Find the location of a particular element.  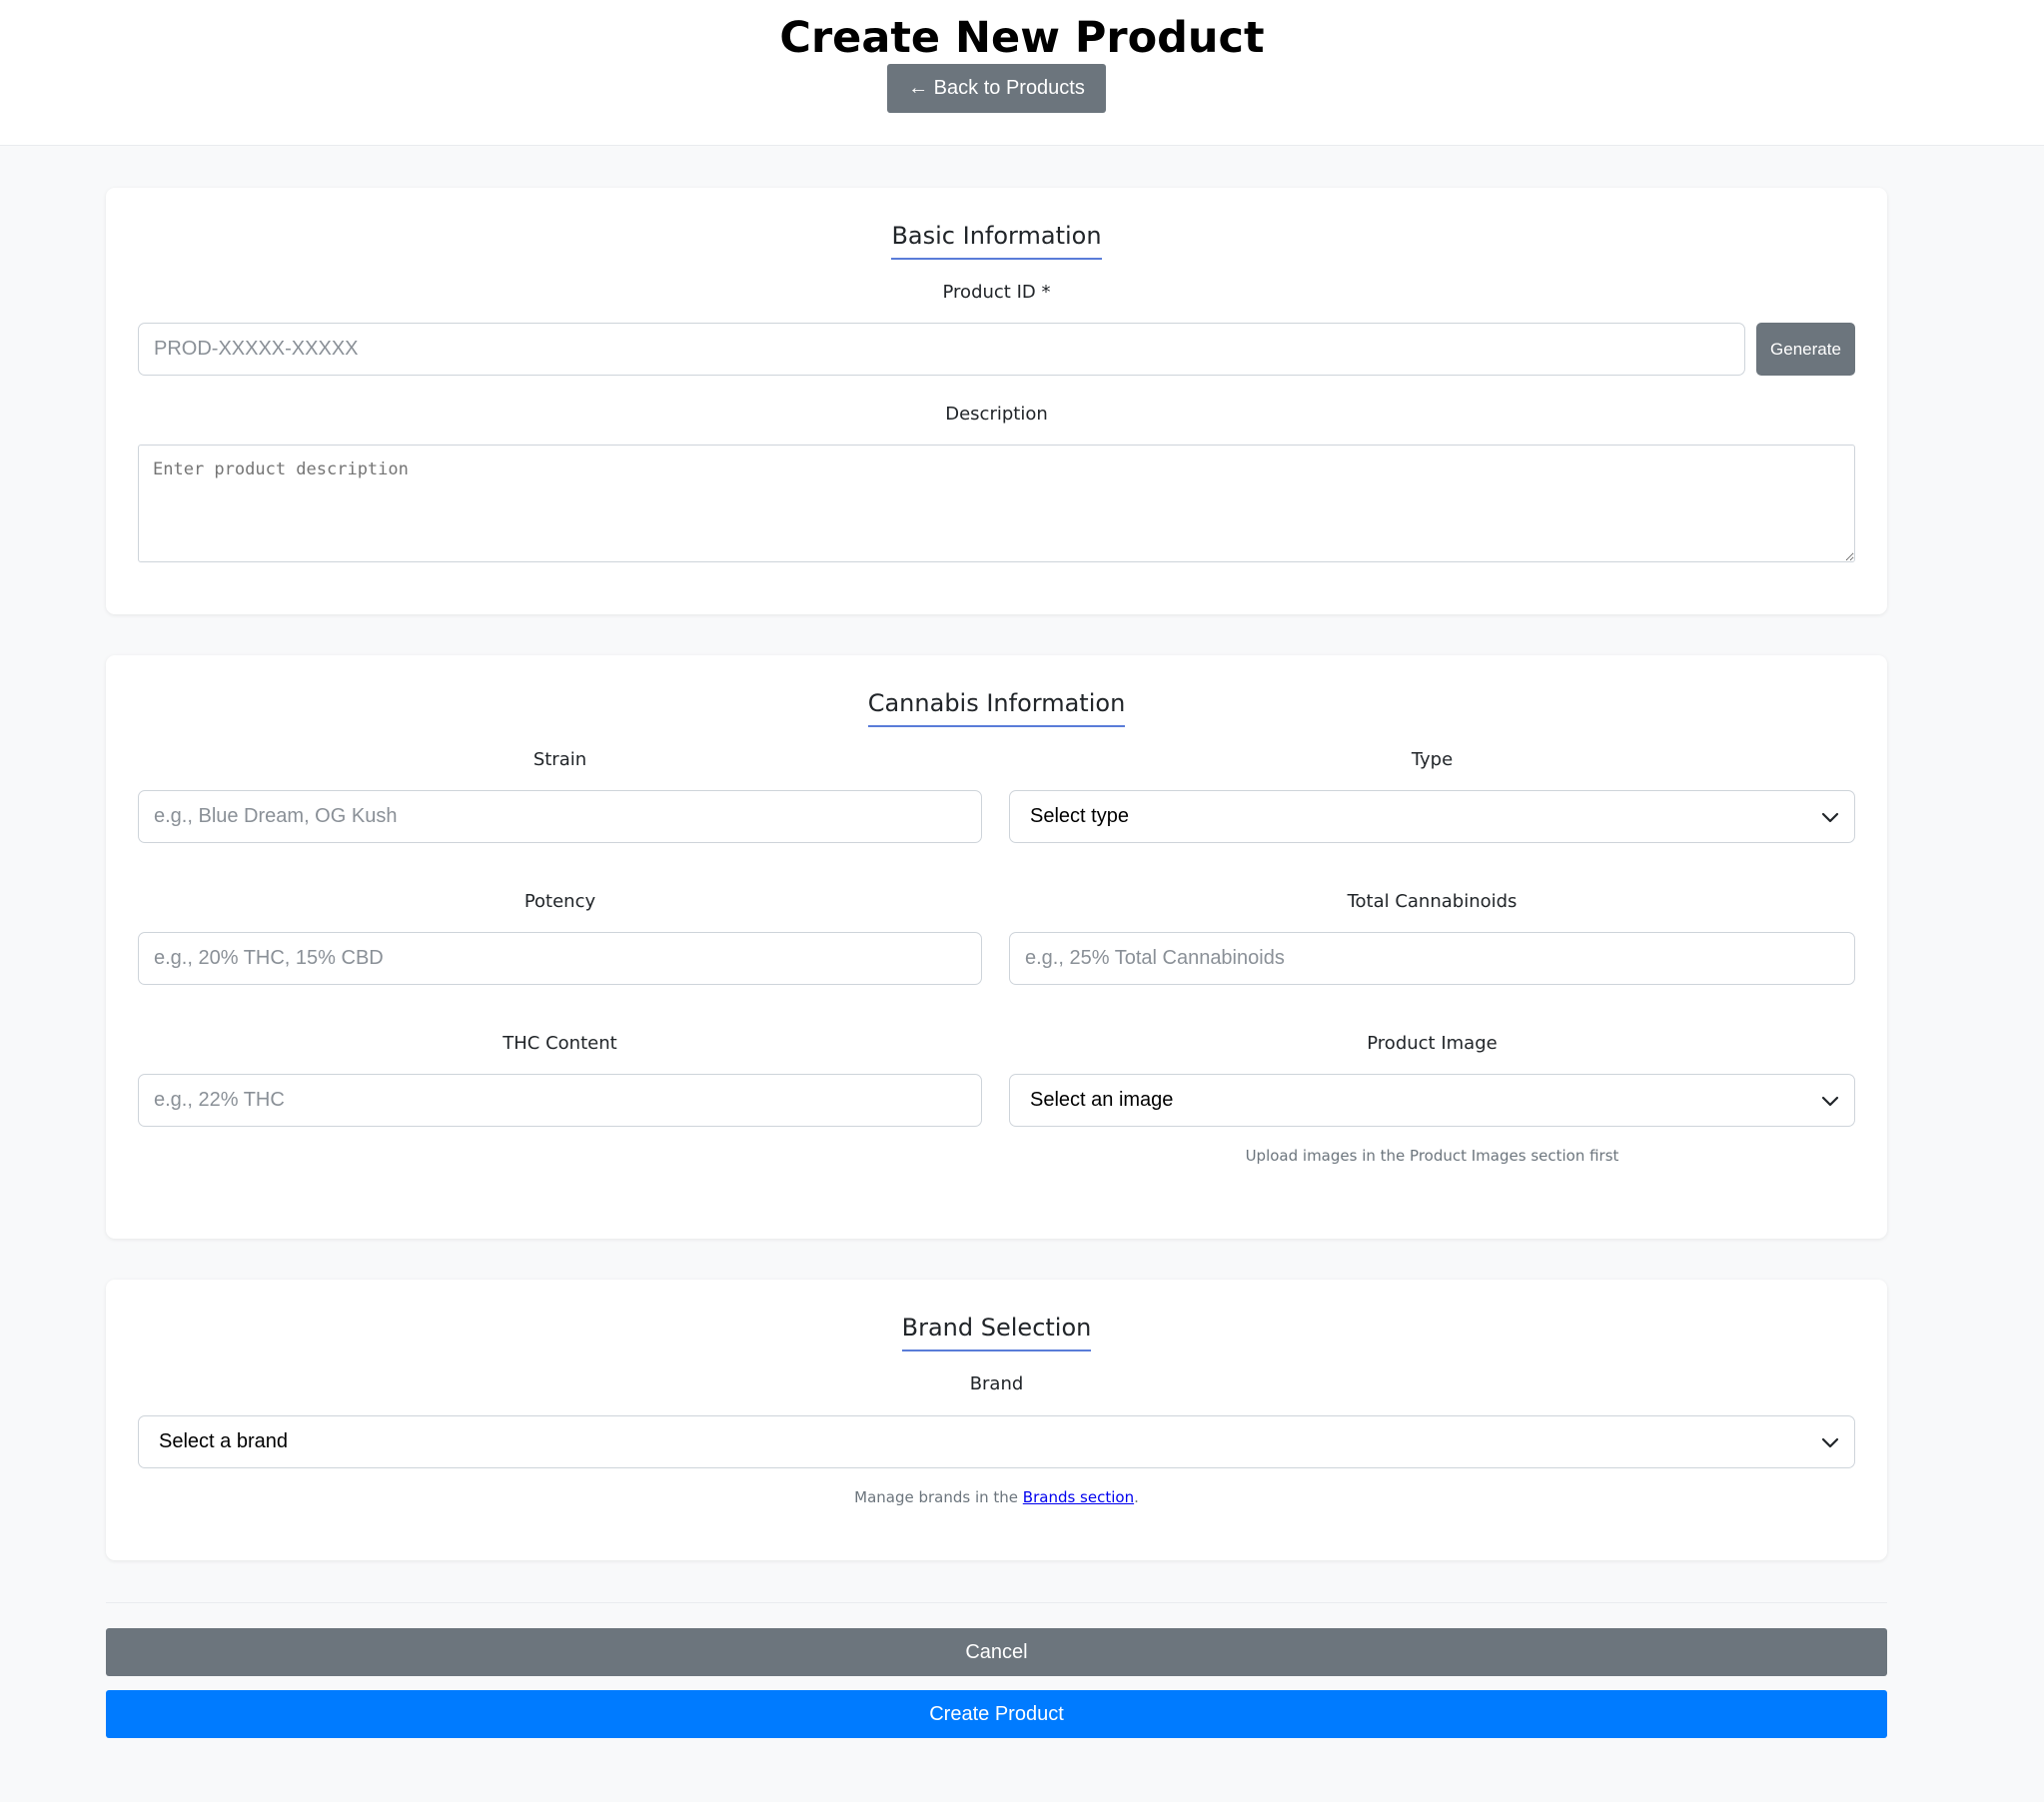

product-id-input is located at coordinates (941, 349).